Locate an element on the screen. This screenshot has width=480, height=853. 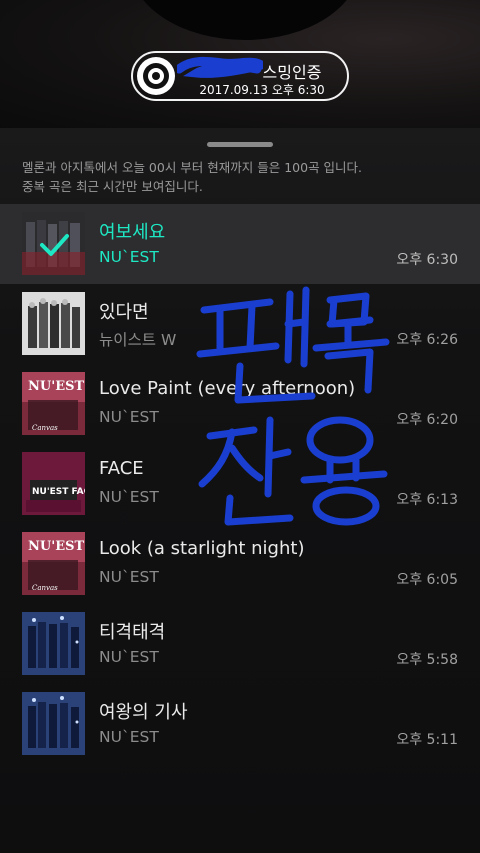
track-title: Love Paint (every afternoon) is located at coordinates (227, 388).